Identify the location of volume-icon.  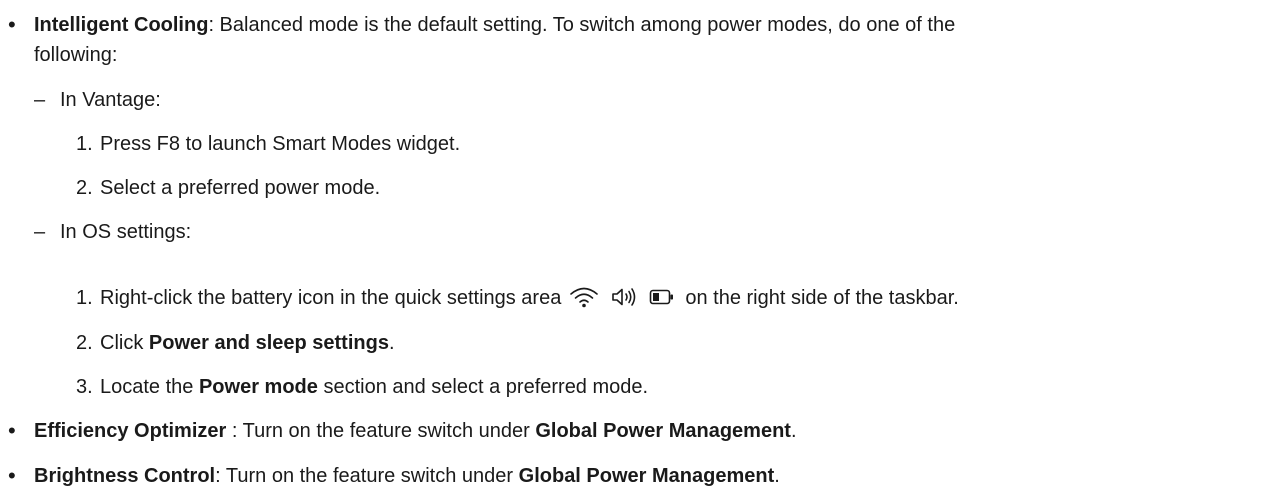
(624, 297).